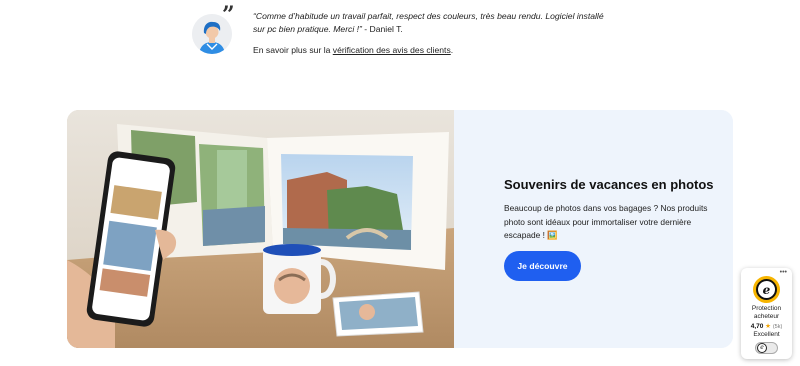 This screenshot has height=366, width=800. Describe the element at coordinates (228, 15) in the screenshot. I see `quote-mark-icon: ”` at that location.